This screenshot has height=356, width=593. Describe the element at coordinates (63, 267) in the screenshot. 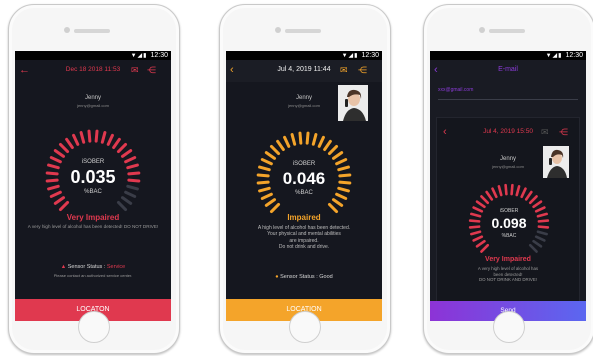

I see `warning-icon: ▲` at that location.